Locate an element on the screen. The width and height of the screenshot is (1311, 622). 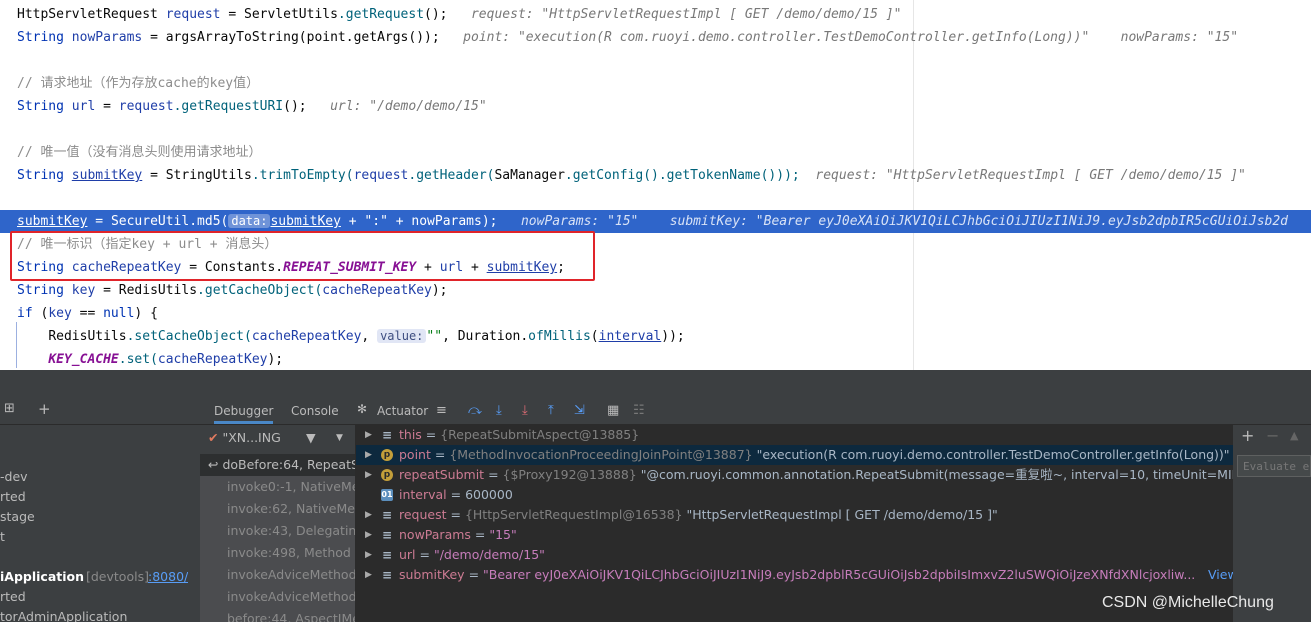
chevron-down-icon: ▼ is located at coordinates (339, 438).